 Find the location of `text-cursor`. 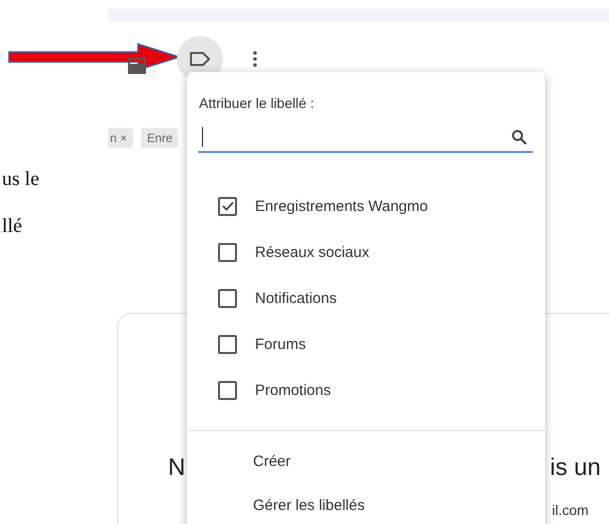

text-cursor is located at coordinates (202, 137).